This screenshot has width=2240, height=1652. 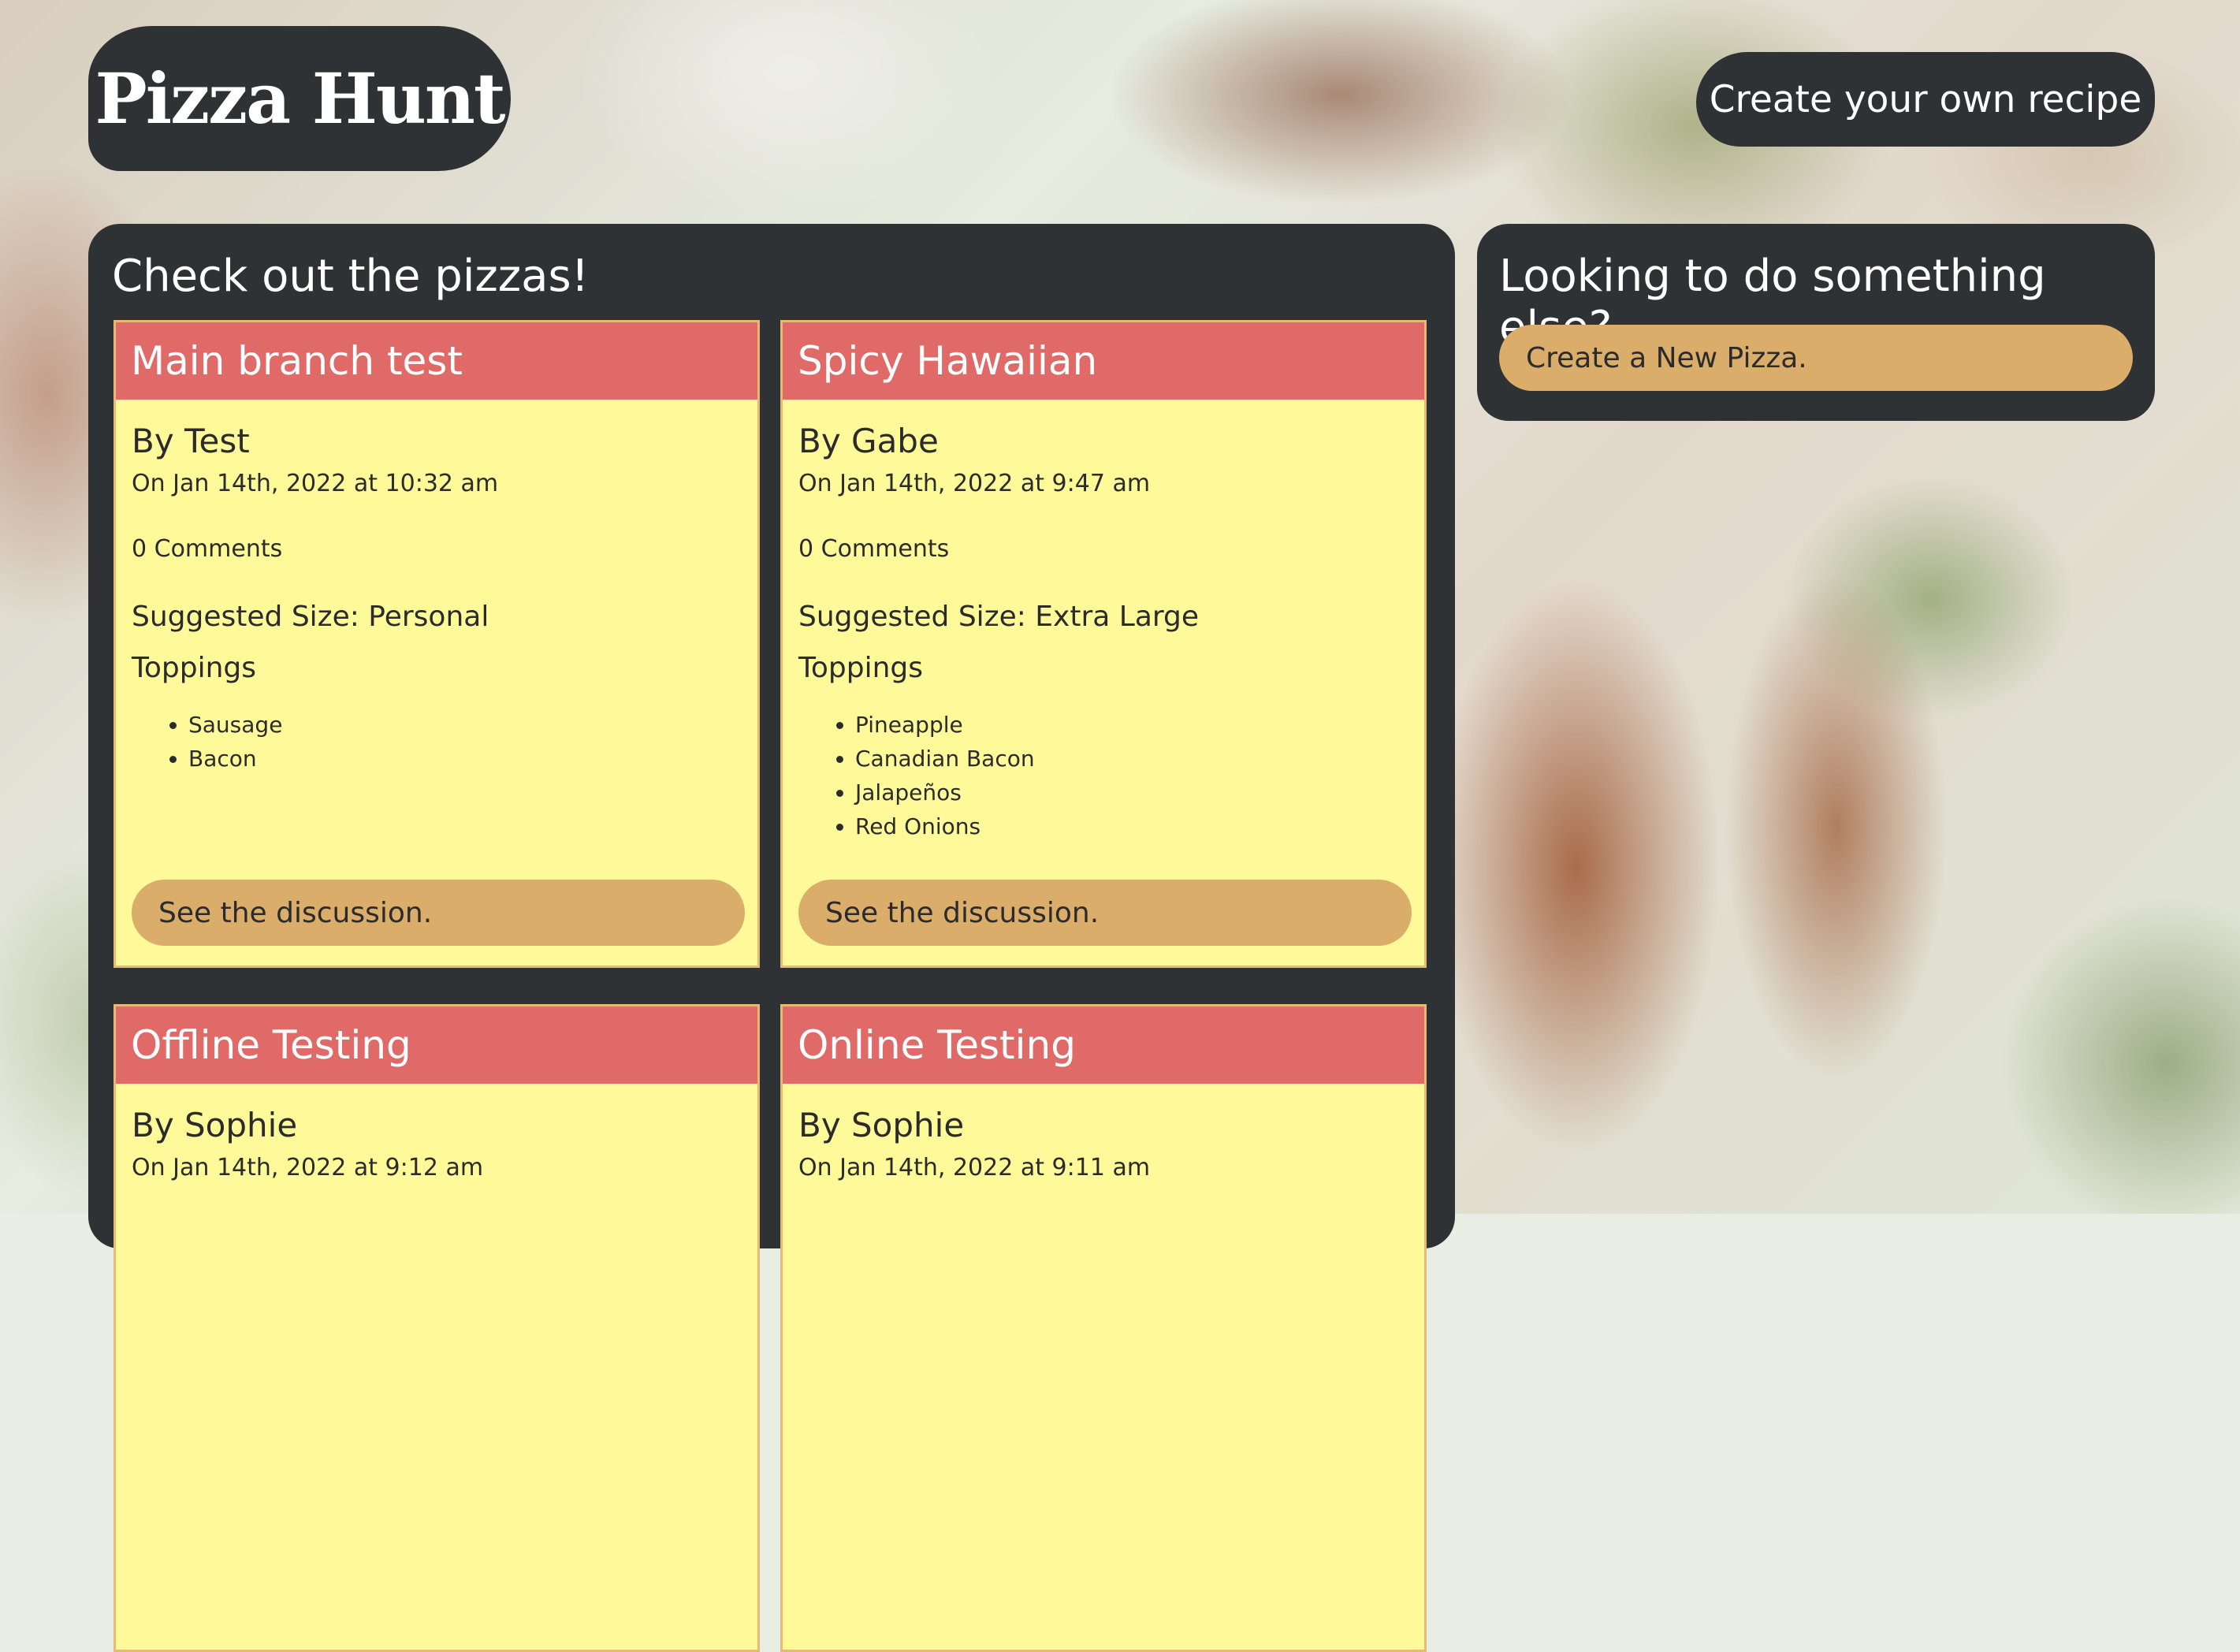 I want to click on pizza-list-title: Check out the pizzas!, so click(x=351, y=276).